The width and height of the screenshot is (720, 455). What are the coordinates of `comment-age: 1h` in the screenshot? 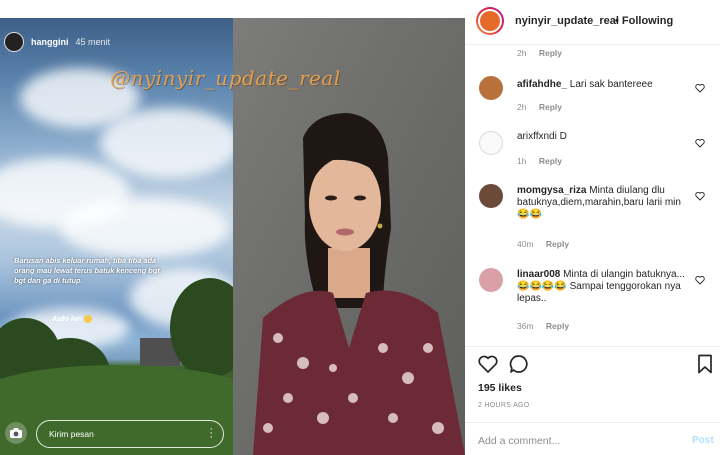 It's located at (522, 161).